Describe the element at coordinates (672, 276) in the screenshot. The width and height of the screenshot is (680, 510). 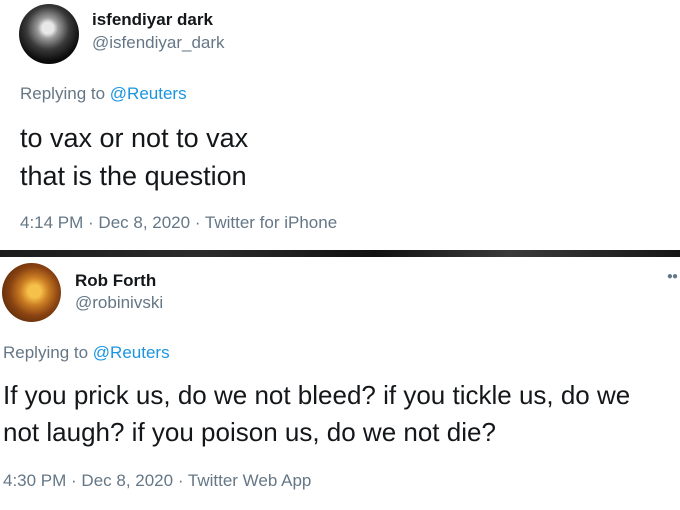
I see `more-dots-icon: ●●` at that location.